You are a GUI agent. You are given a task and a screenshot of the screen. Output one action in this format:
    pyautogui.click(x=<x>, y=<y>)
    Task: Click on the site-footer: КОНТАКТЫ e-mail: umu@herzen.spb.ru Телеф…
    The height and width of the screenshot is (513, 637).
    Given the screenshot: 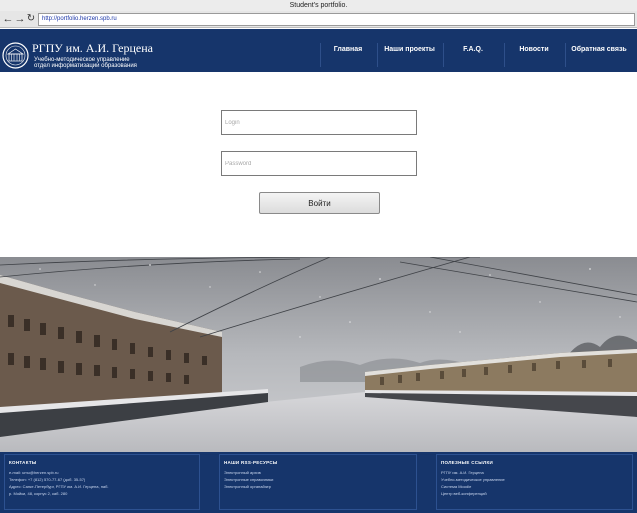 What is the action you would take?
    pyautogui.click(x=318, y=482)
    